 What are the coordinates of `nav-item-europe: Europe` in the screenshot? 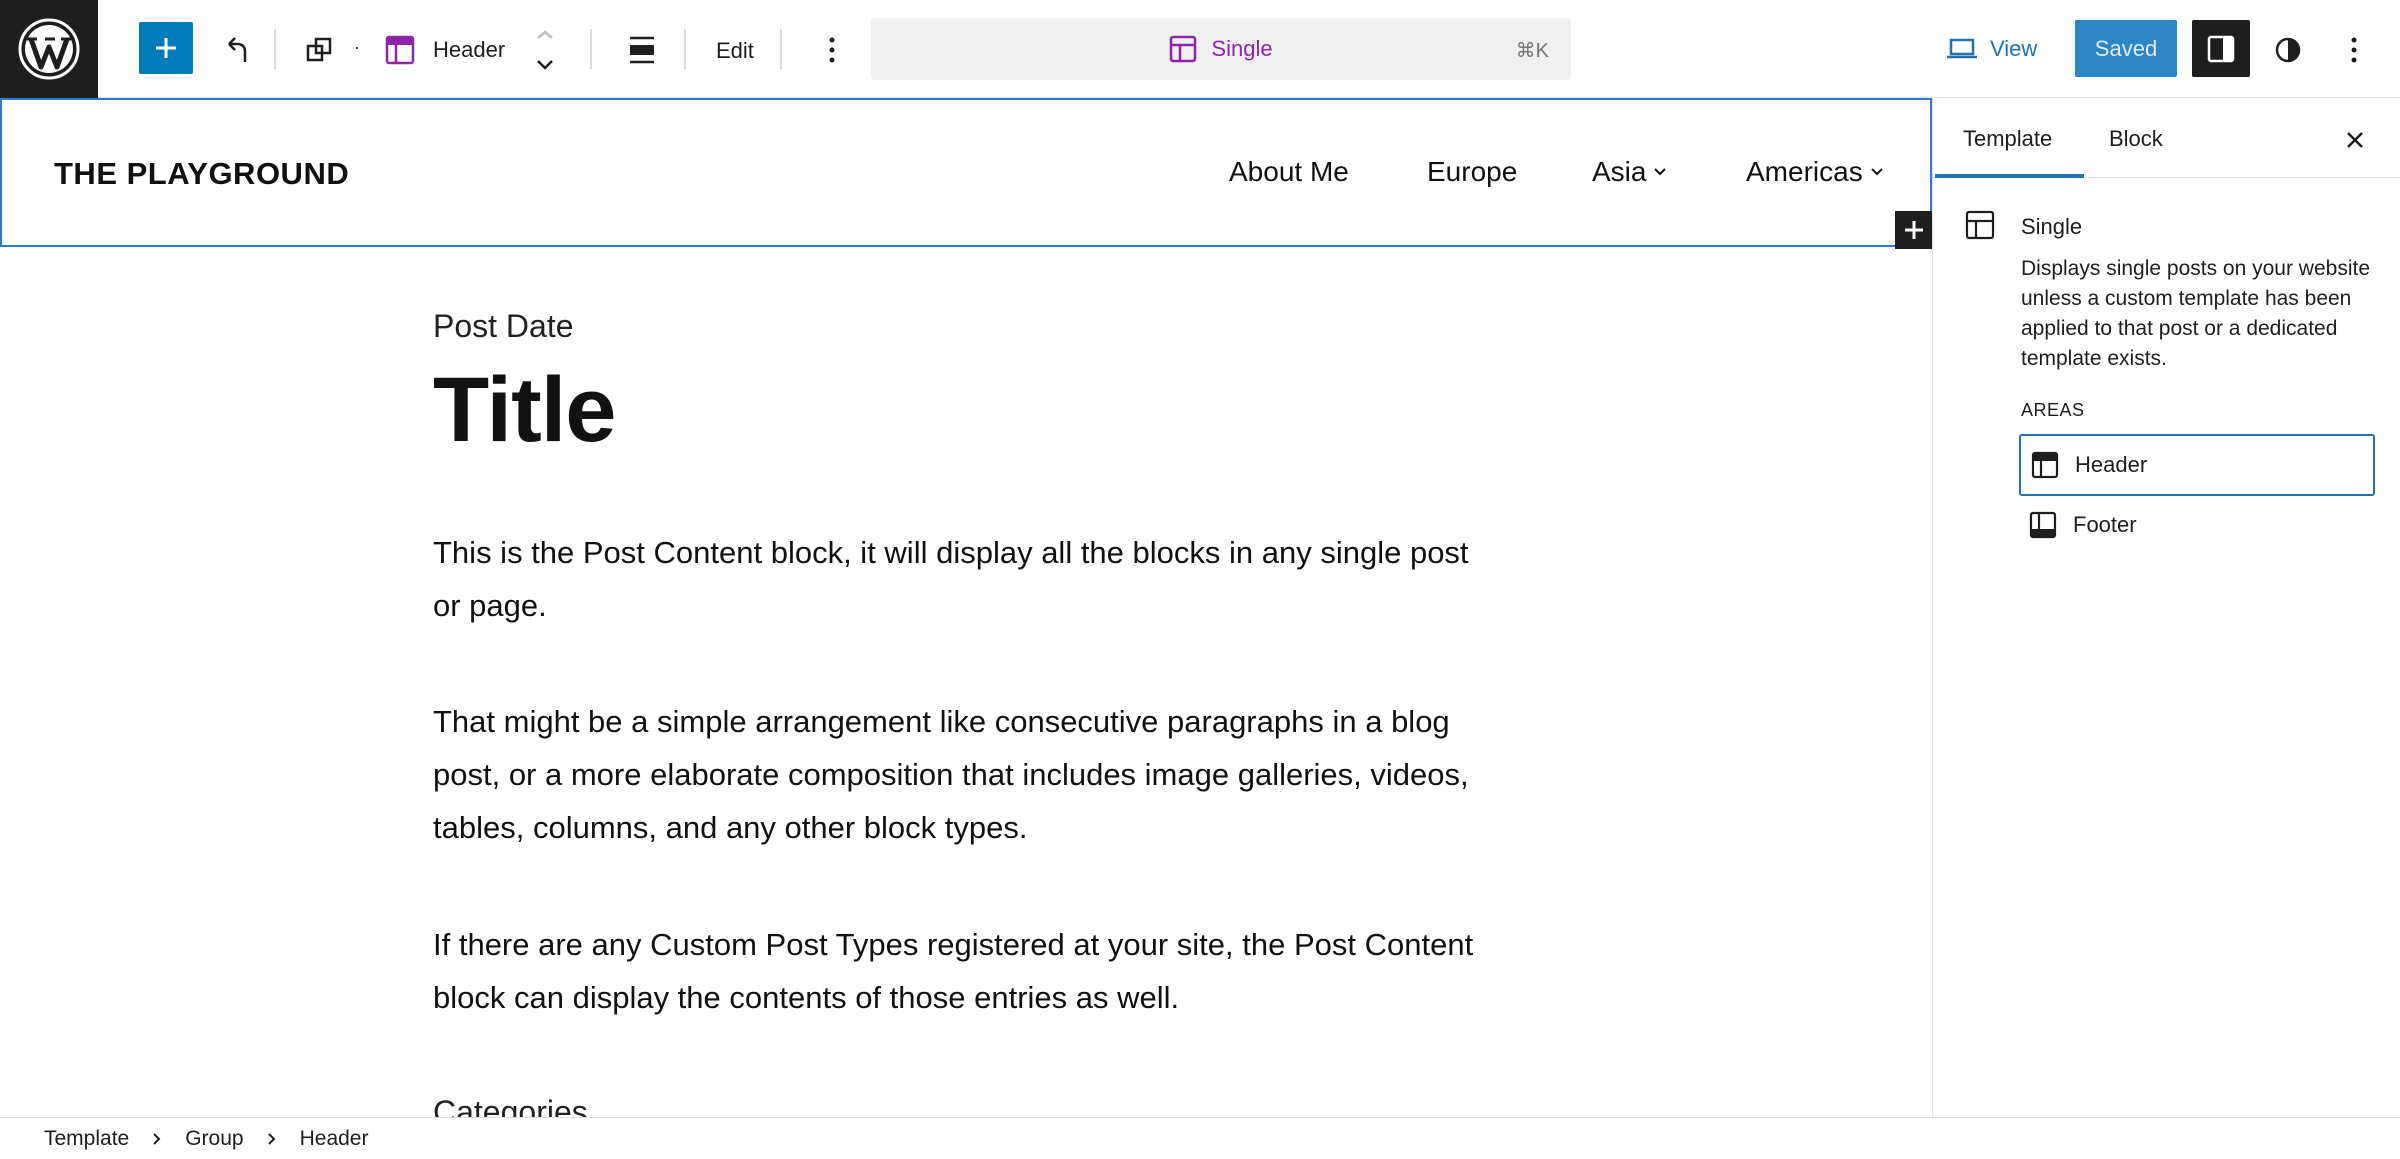 It's located at (1472, 172).